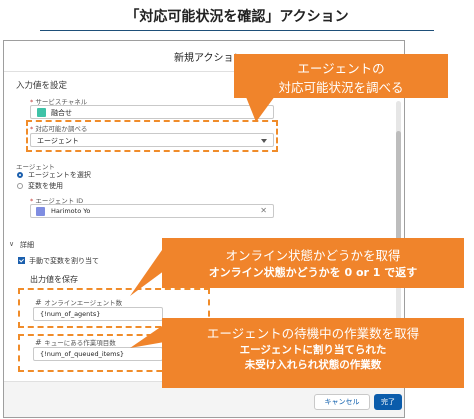 The image size is (474, 419). I want to click on online-callout-line1: オンライン状態かどうかを取得, so click(313, 255).